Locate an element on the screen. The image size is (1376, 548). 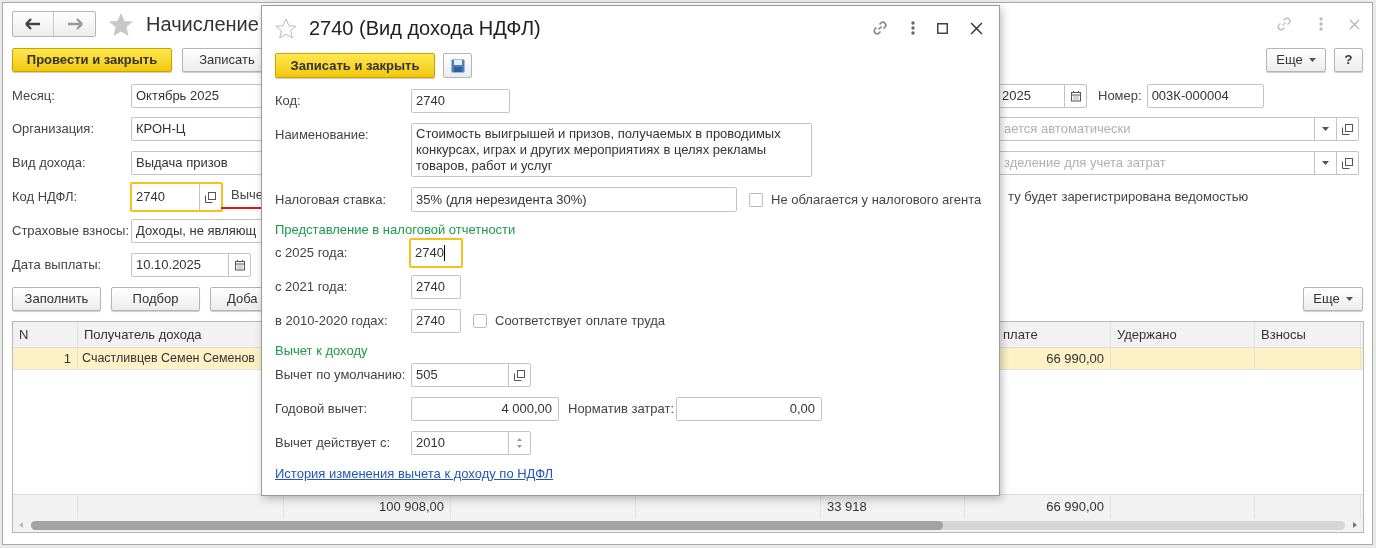
placeholder-text: ается автоматически is located at coordinates (1068, 129).